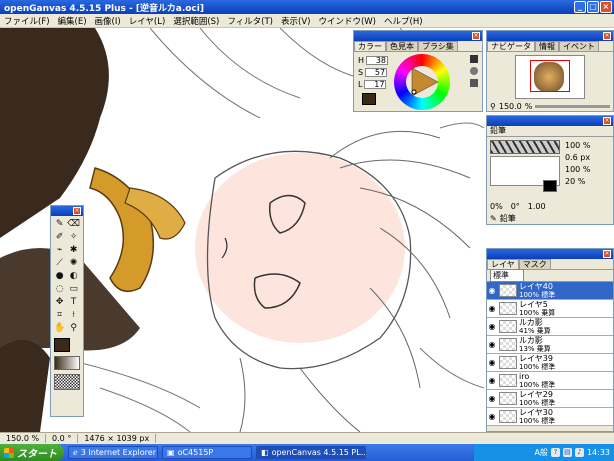 The image size is (614, 461). I want to click on current-color-swatch, so click(369, 99).